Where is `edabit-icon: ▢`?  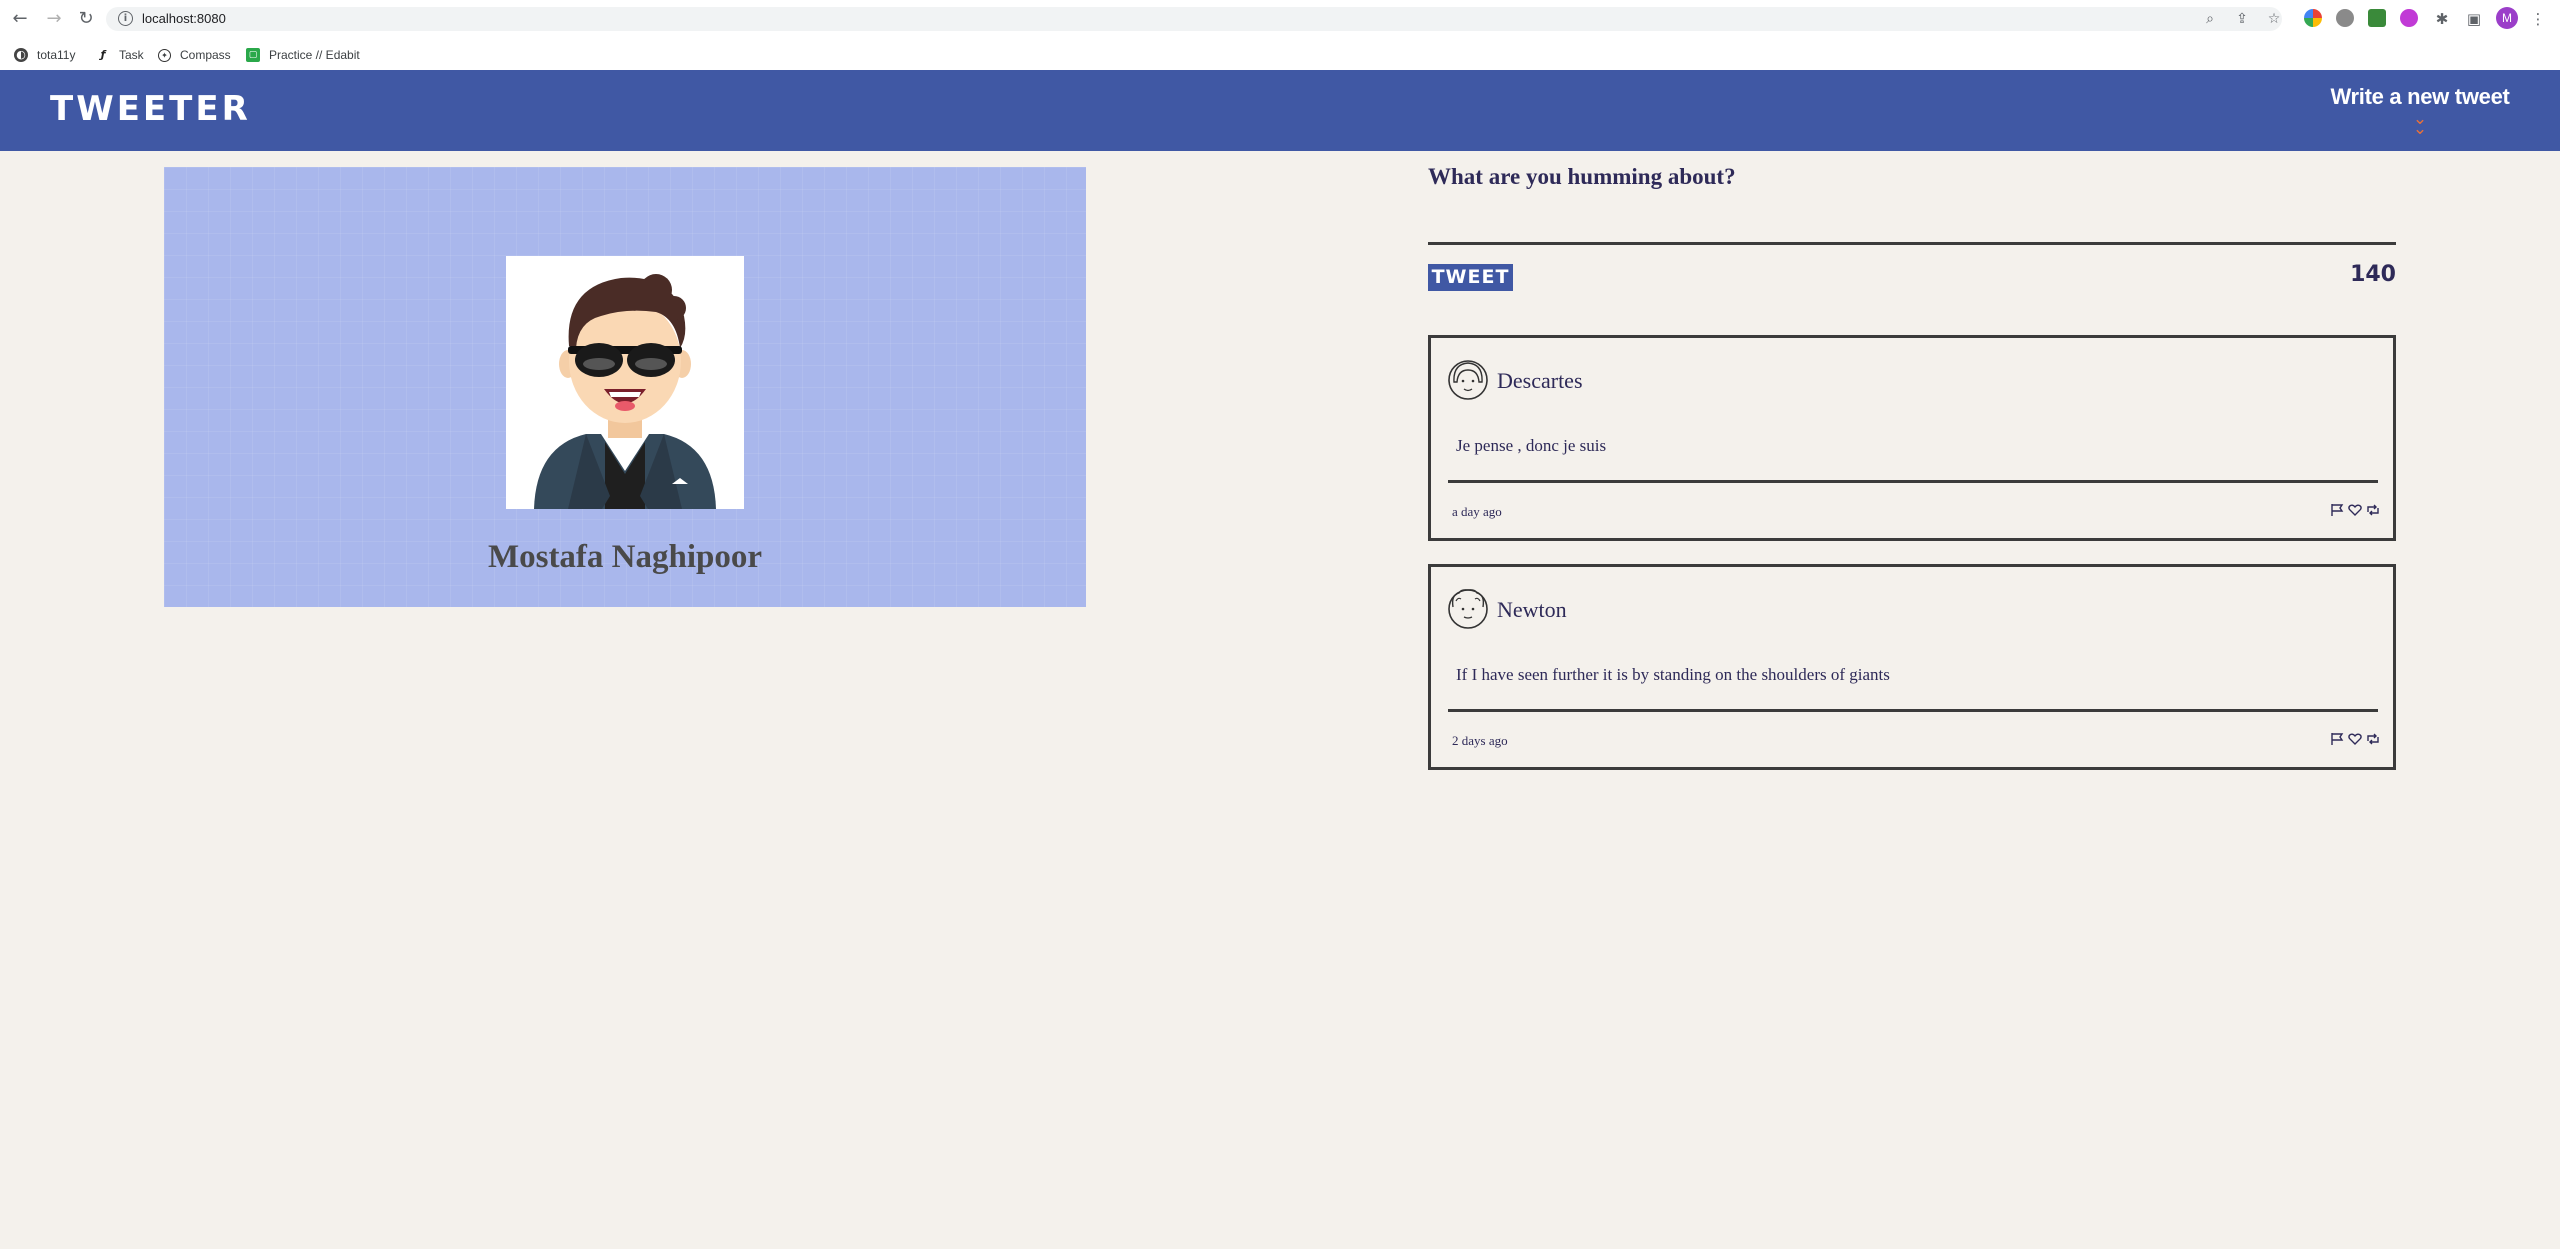 edabit-icon: ▢ is located at coordinates (253, 55).